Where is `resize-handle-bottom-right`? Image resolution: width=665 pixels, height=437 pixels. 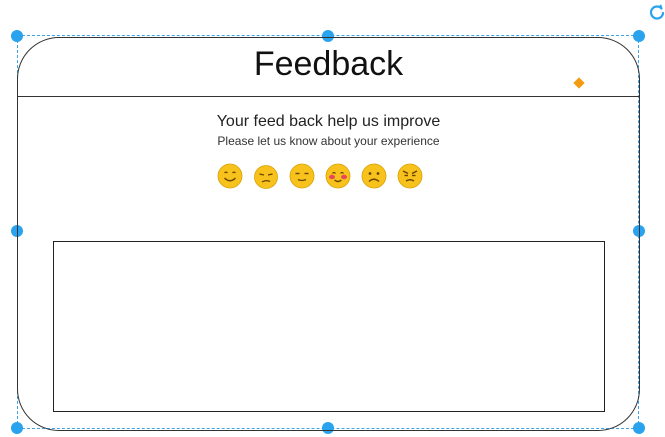
resize-handle-bottom-right is located at coordinates (639, 428).